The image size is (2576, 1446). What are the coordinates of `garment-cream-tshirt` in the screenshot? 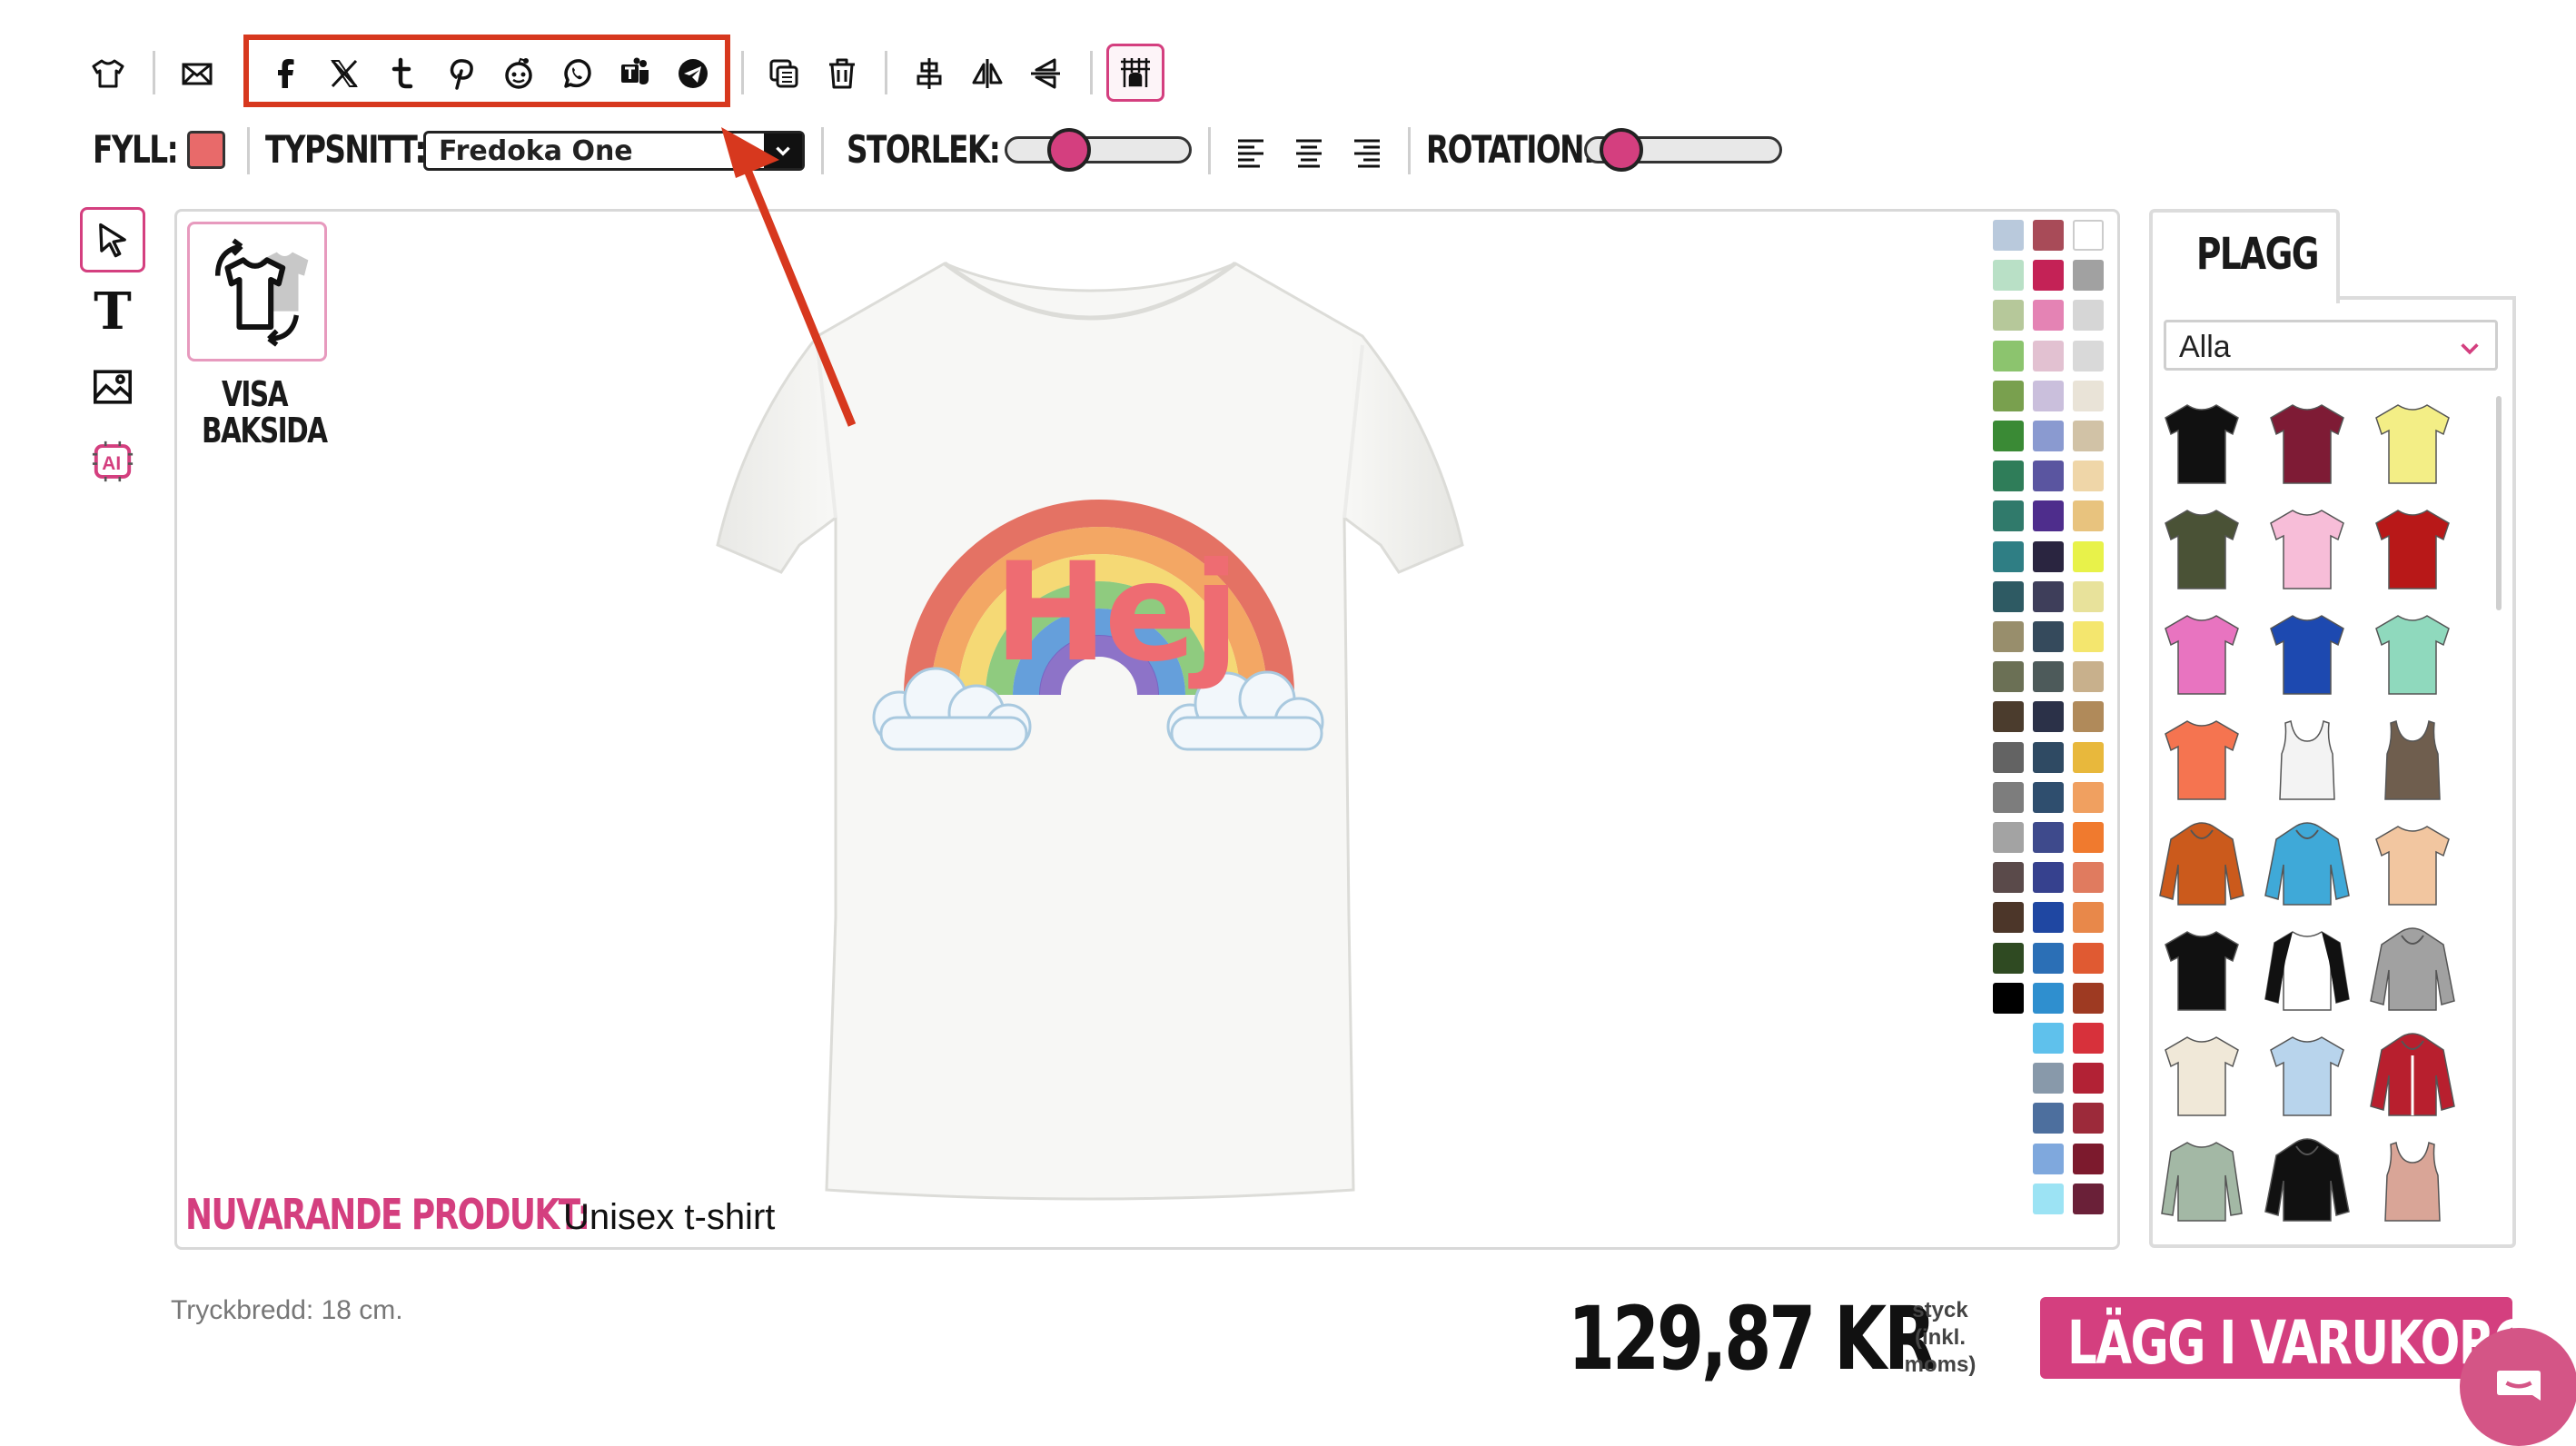 It's located at (2201, 1076).